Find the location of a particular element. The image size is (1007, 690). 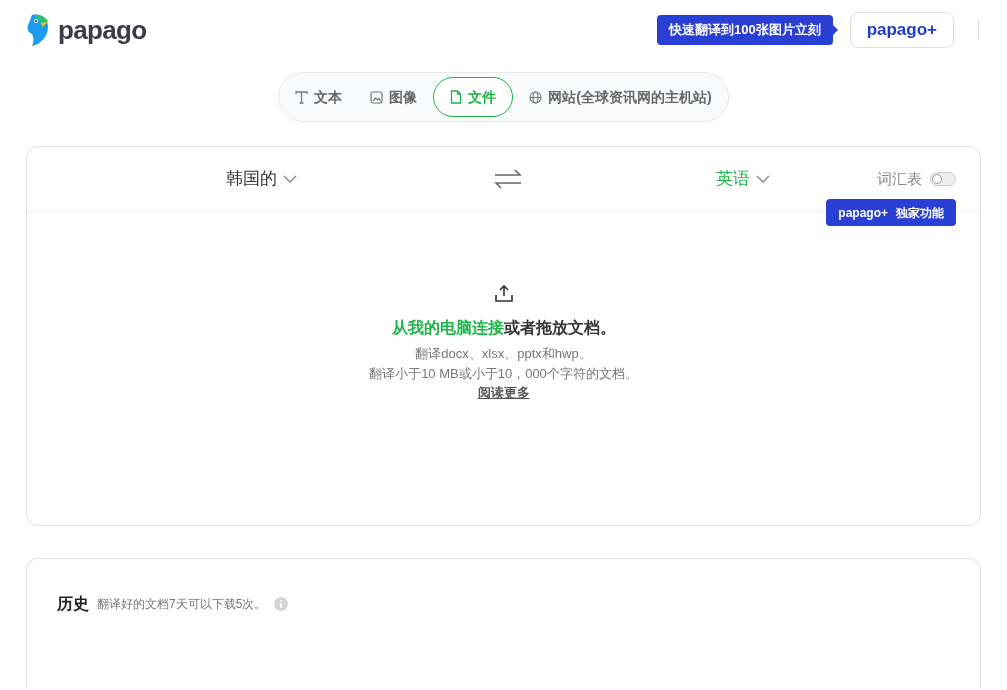

mode-tab: 网站(全球资讯网的主机站) is located at coordinates (620, 97).